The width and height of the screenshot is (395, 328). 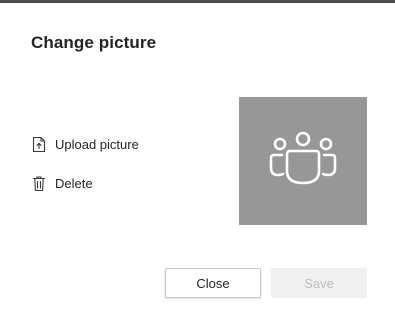 I want to click on upload-file-icon, so click(x=39, y=144).